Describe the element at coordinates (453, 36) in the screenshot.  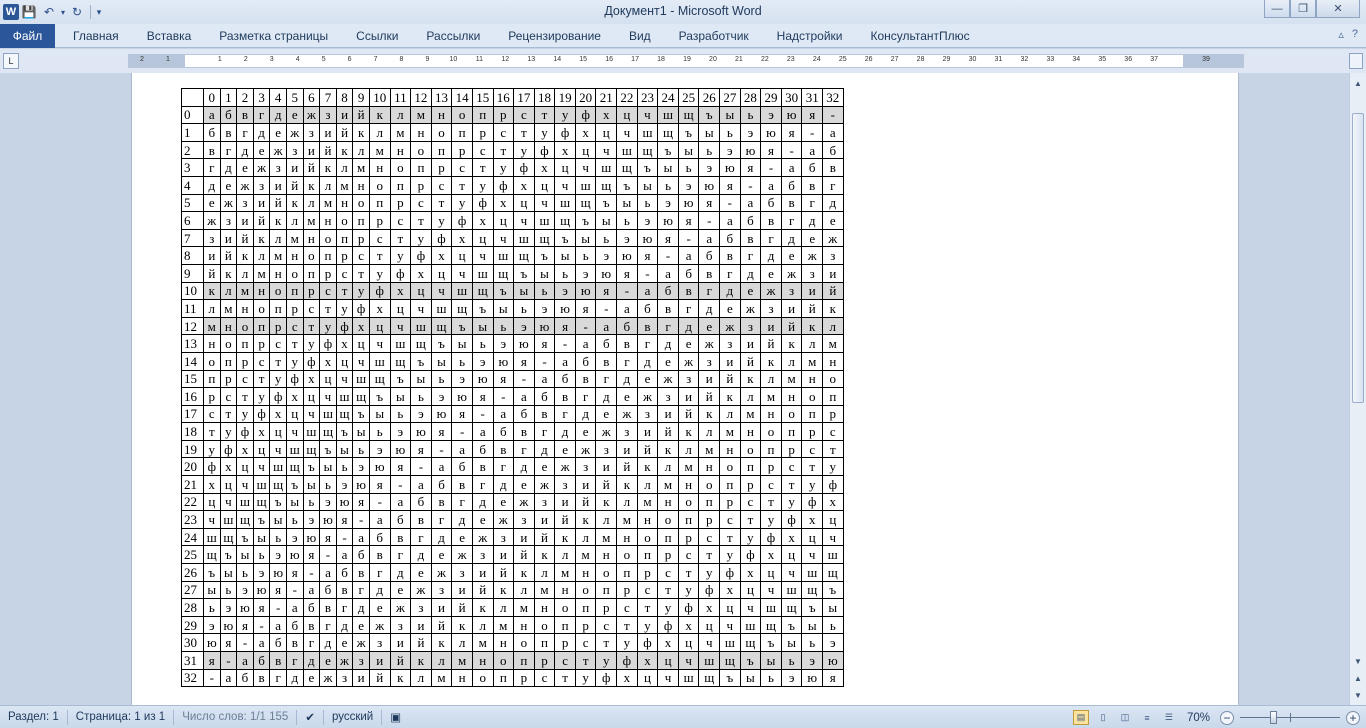
I see `tab-mailings: Рассылки` at that location.